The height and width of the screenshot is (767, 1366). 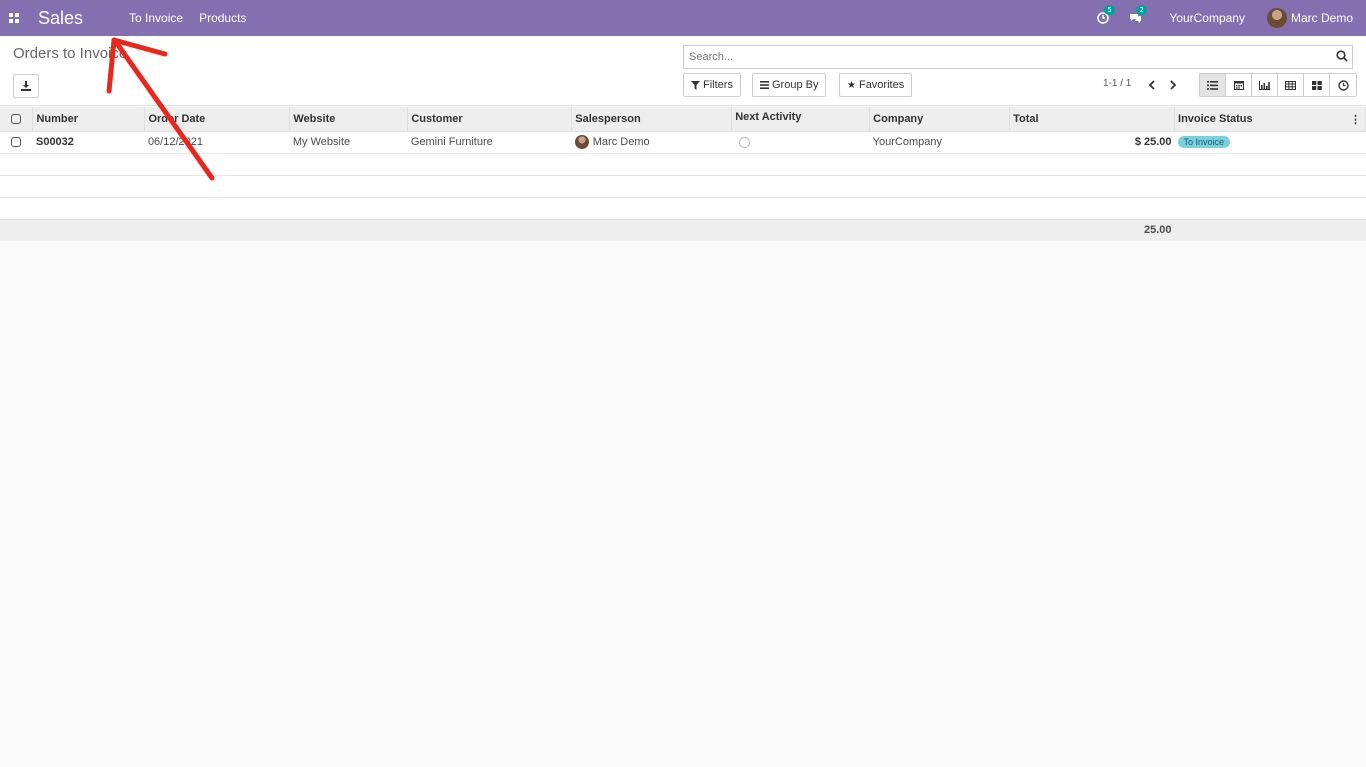 I want to click on salesperson-cell: Marc Demo, so click(x=651, y=142).